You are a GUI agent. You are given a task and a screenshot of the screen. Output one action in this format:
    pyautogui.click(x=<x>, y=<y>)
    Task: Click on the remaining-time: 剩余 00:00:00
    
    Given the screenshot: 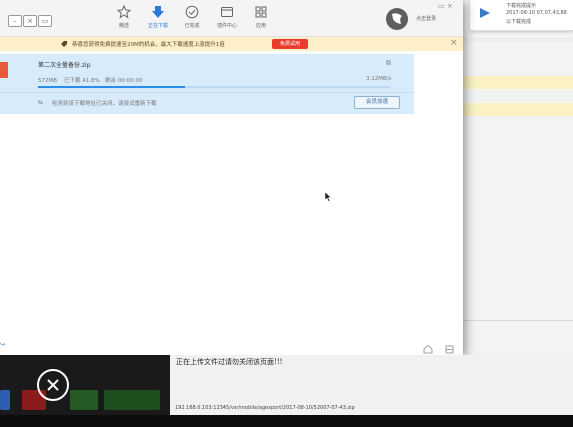 What is the action you would take?
    pyautogui.click(x=124, y=81)
    